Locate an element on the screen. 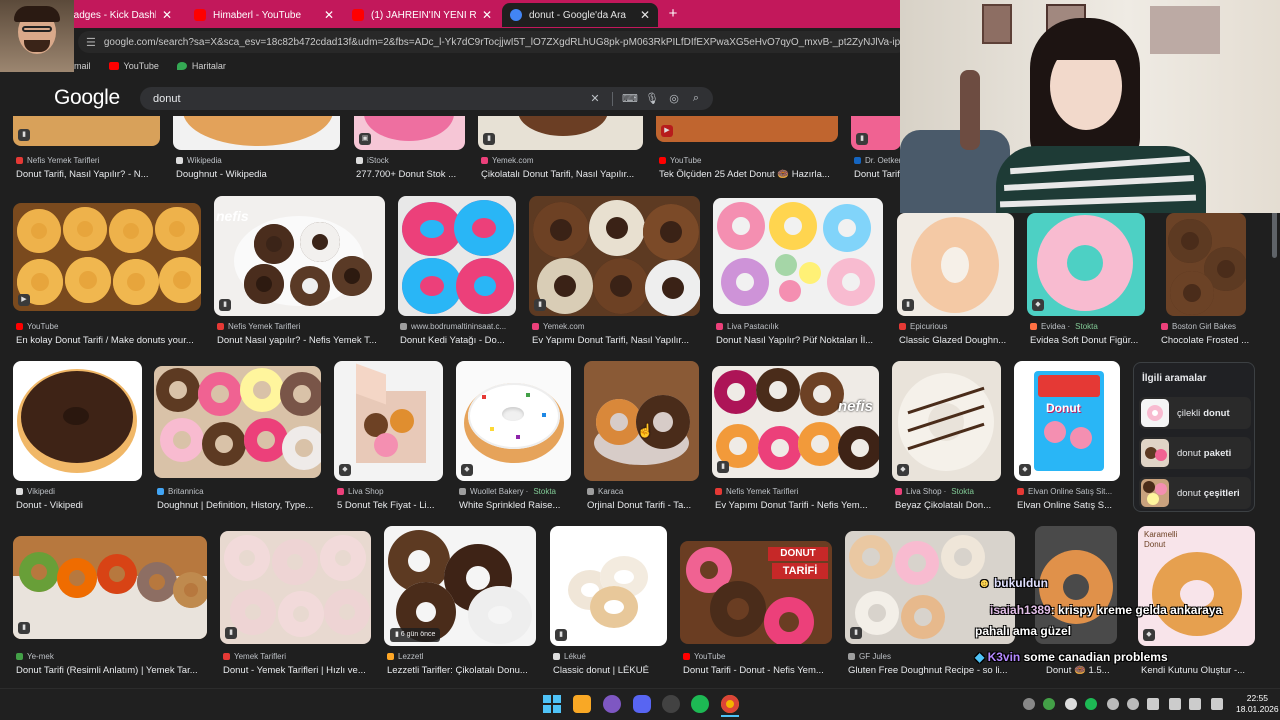 This screenshot has width=1280, height=720. result-source: Lezzetl is located at coordinates (462, 656).